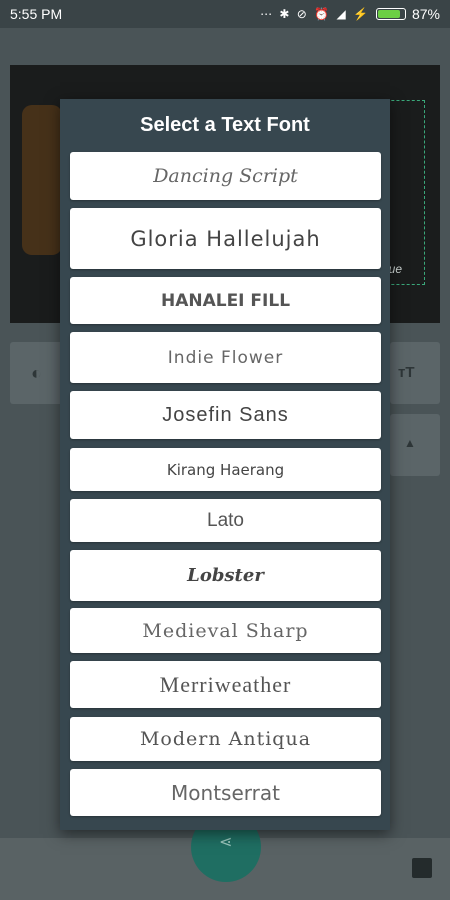  What do you see at coordinates (225, 238) in the screenshot?
I see `font-option-gloria-hallelujah: Gloria Hallelujah` at bounding box center [225, 238].